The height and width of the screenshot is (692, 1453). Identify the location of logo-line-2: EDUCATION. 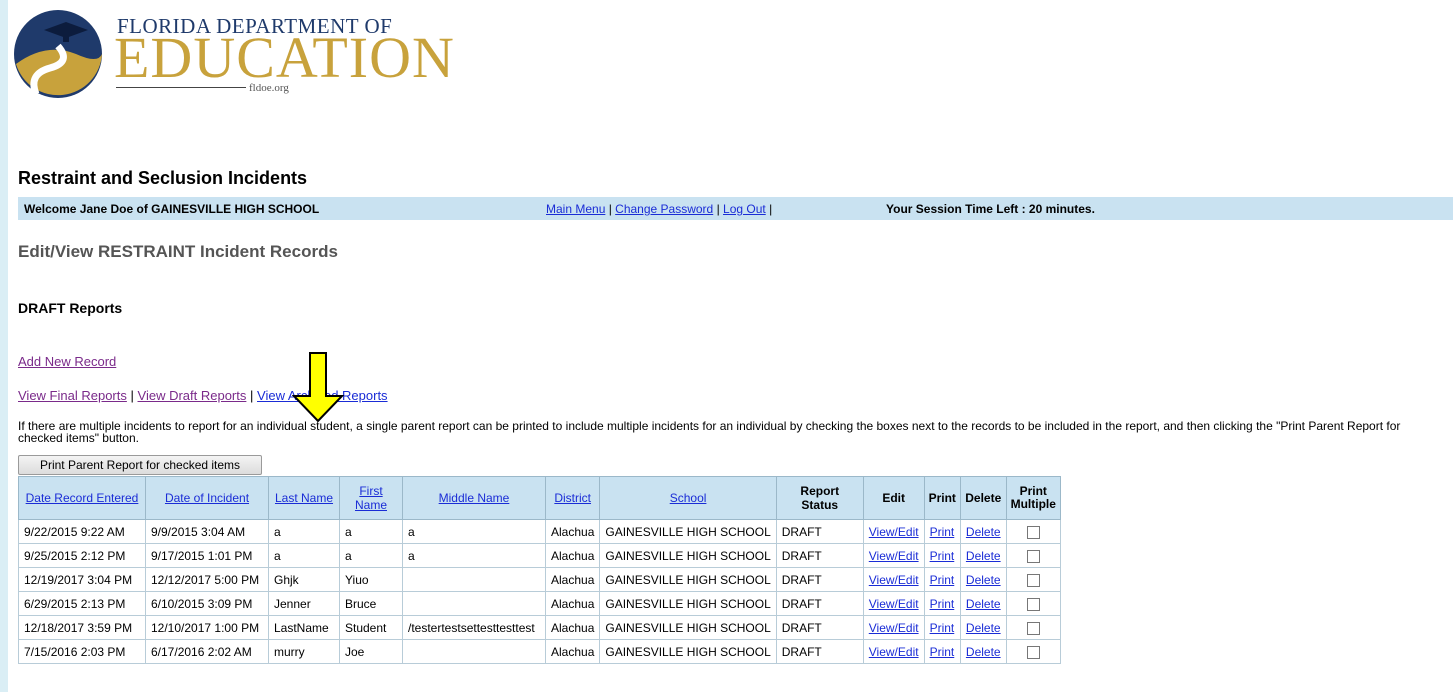
(284, 57).